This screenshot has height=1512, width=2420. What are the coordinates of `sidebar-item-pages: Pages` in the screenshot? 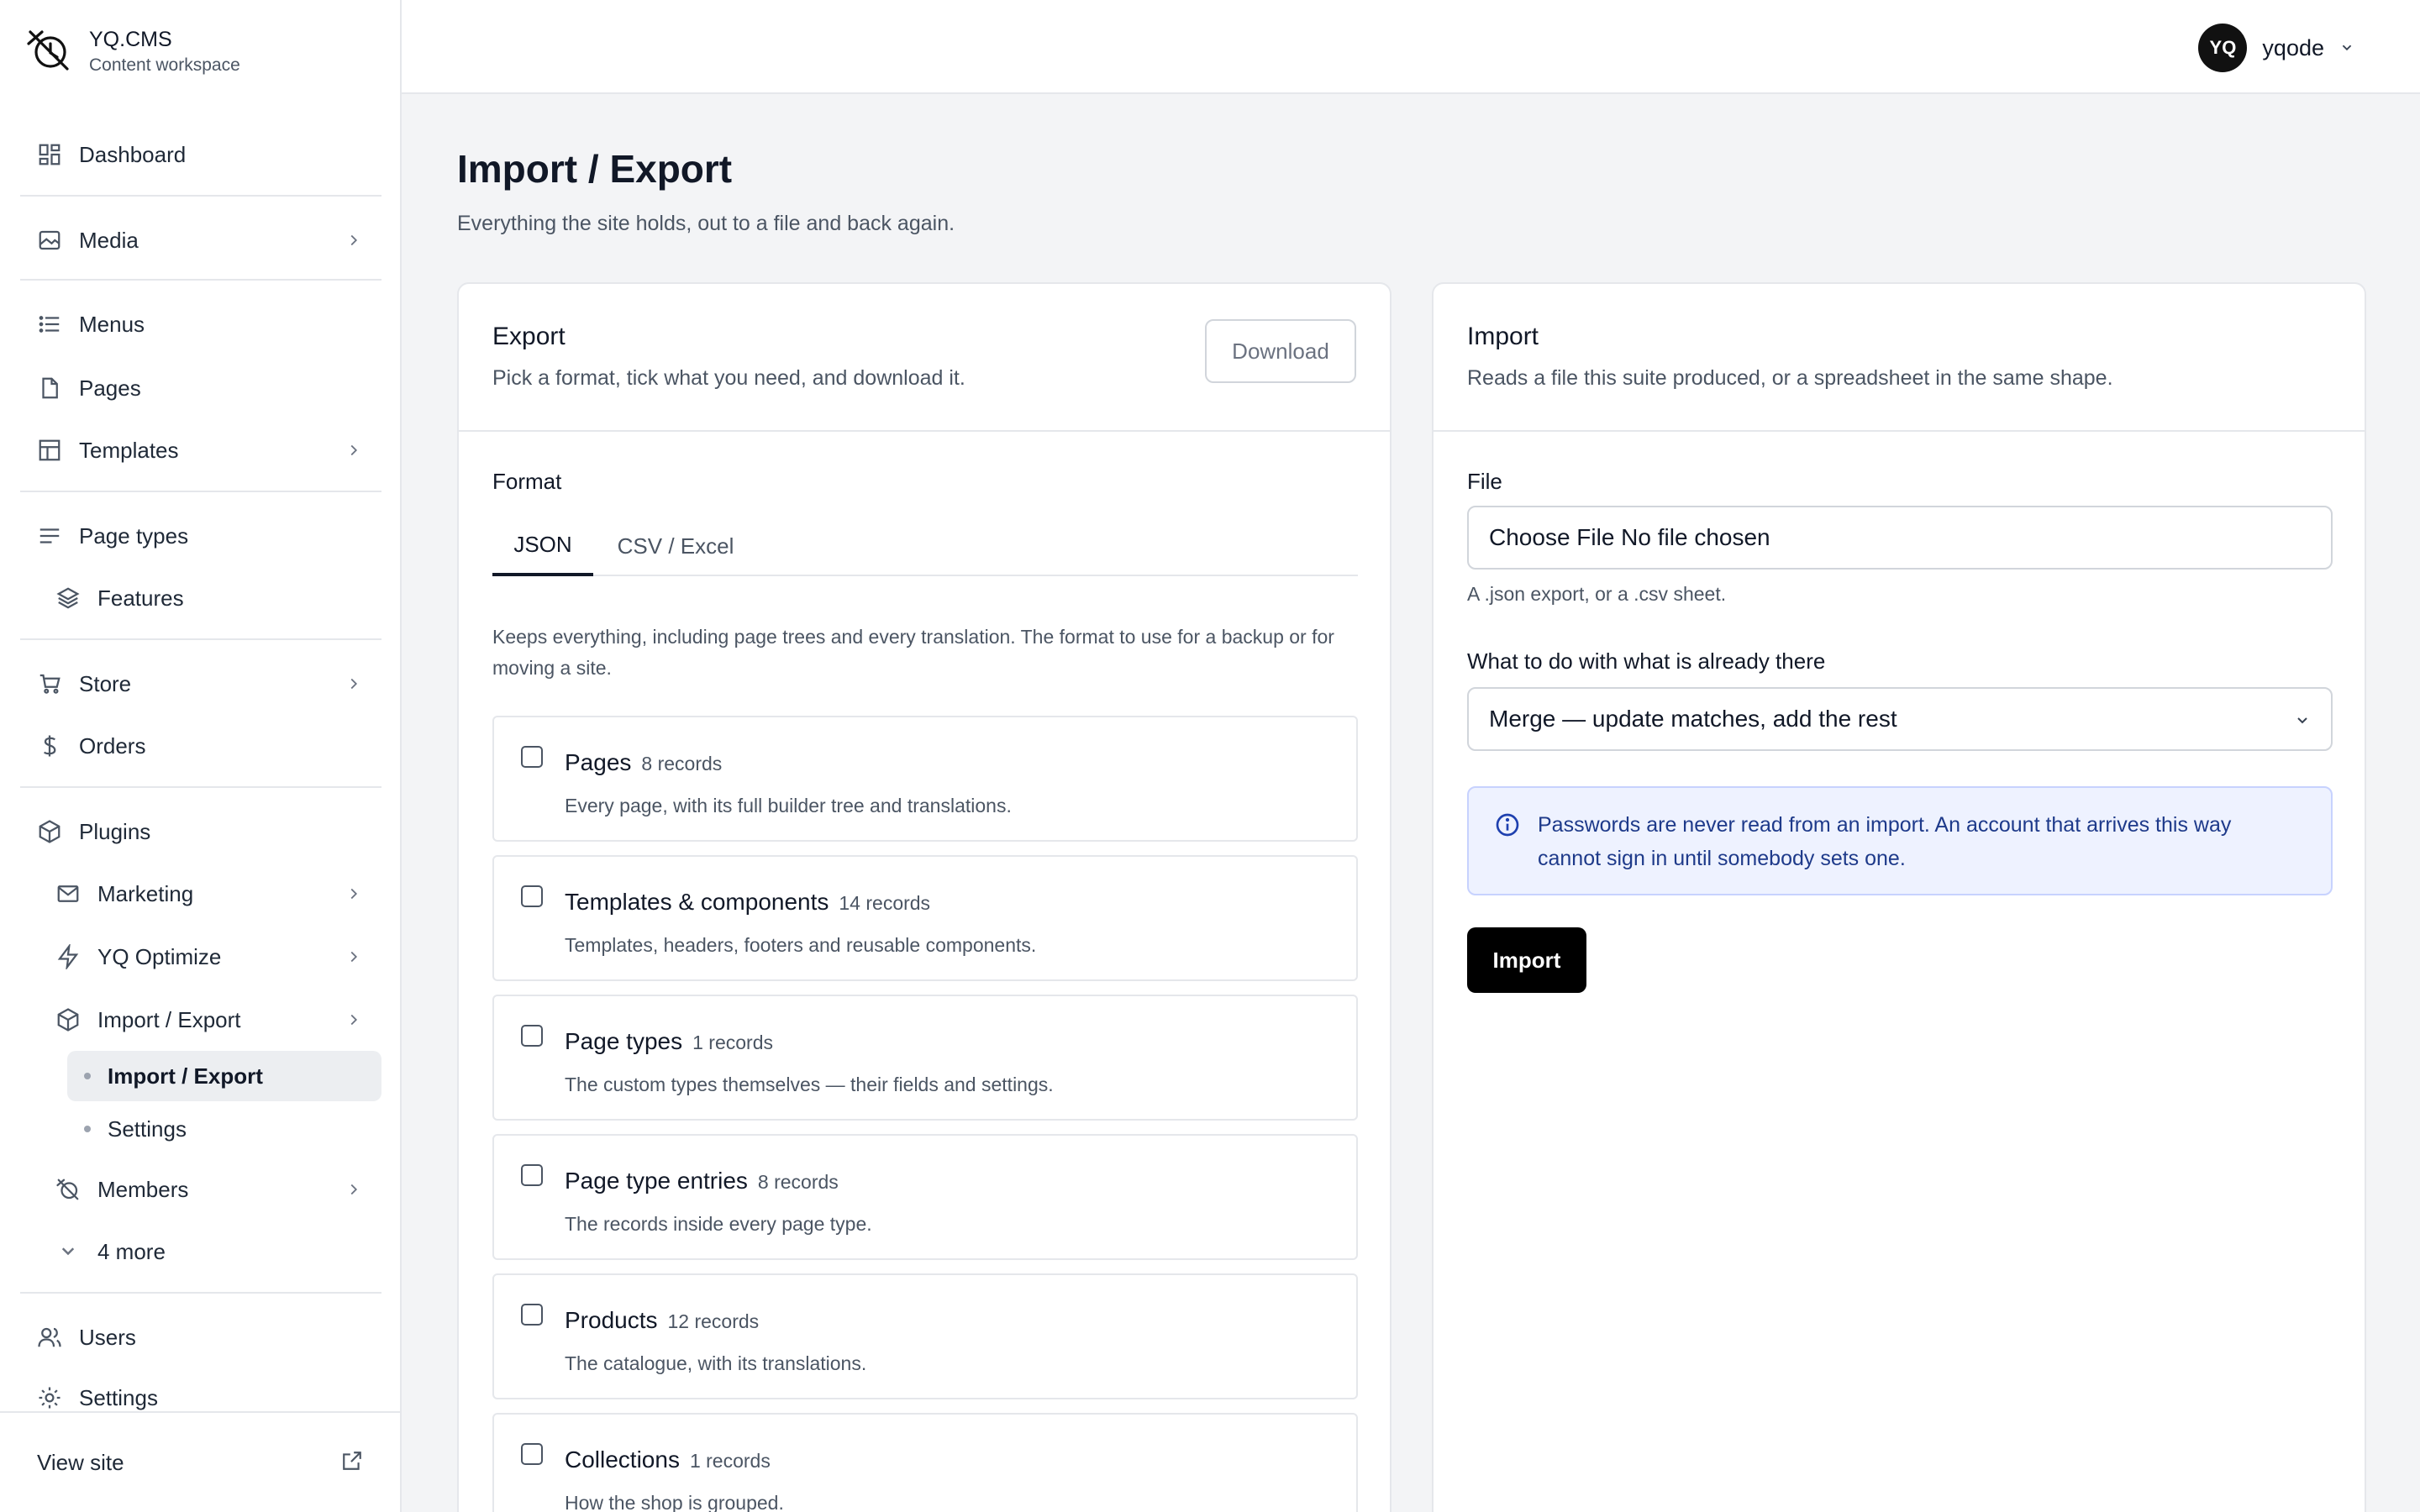 It's located at (202, 388).